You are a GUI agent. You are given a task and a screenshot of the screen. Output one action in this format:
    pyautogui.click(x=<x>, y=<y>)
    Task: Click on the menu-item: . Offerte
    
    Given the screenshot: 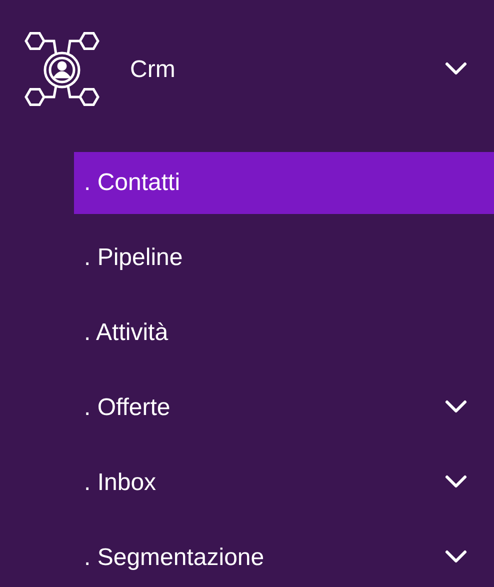 What is the action you would take?
    pyautogui.click(x=284, y=408)
    